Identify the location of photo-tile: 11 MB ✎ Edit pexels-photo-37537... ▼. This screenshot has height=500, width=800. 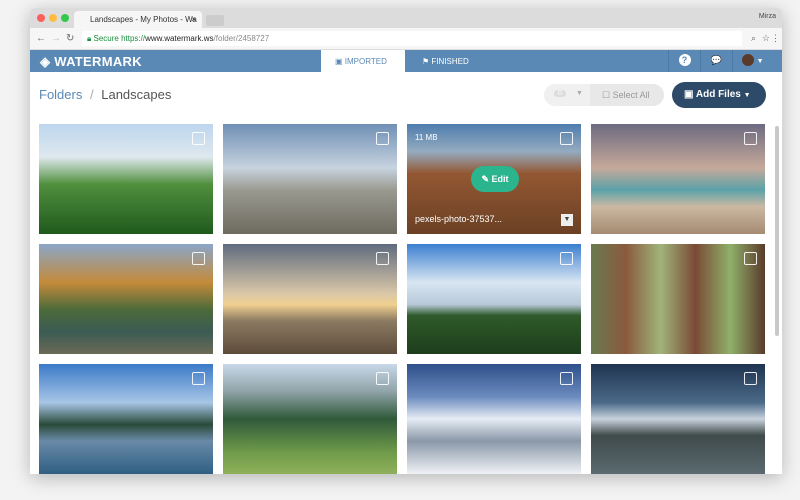
(494, 179).